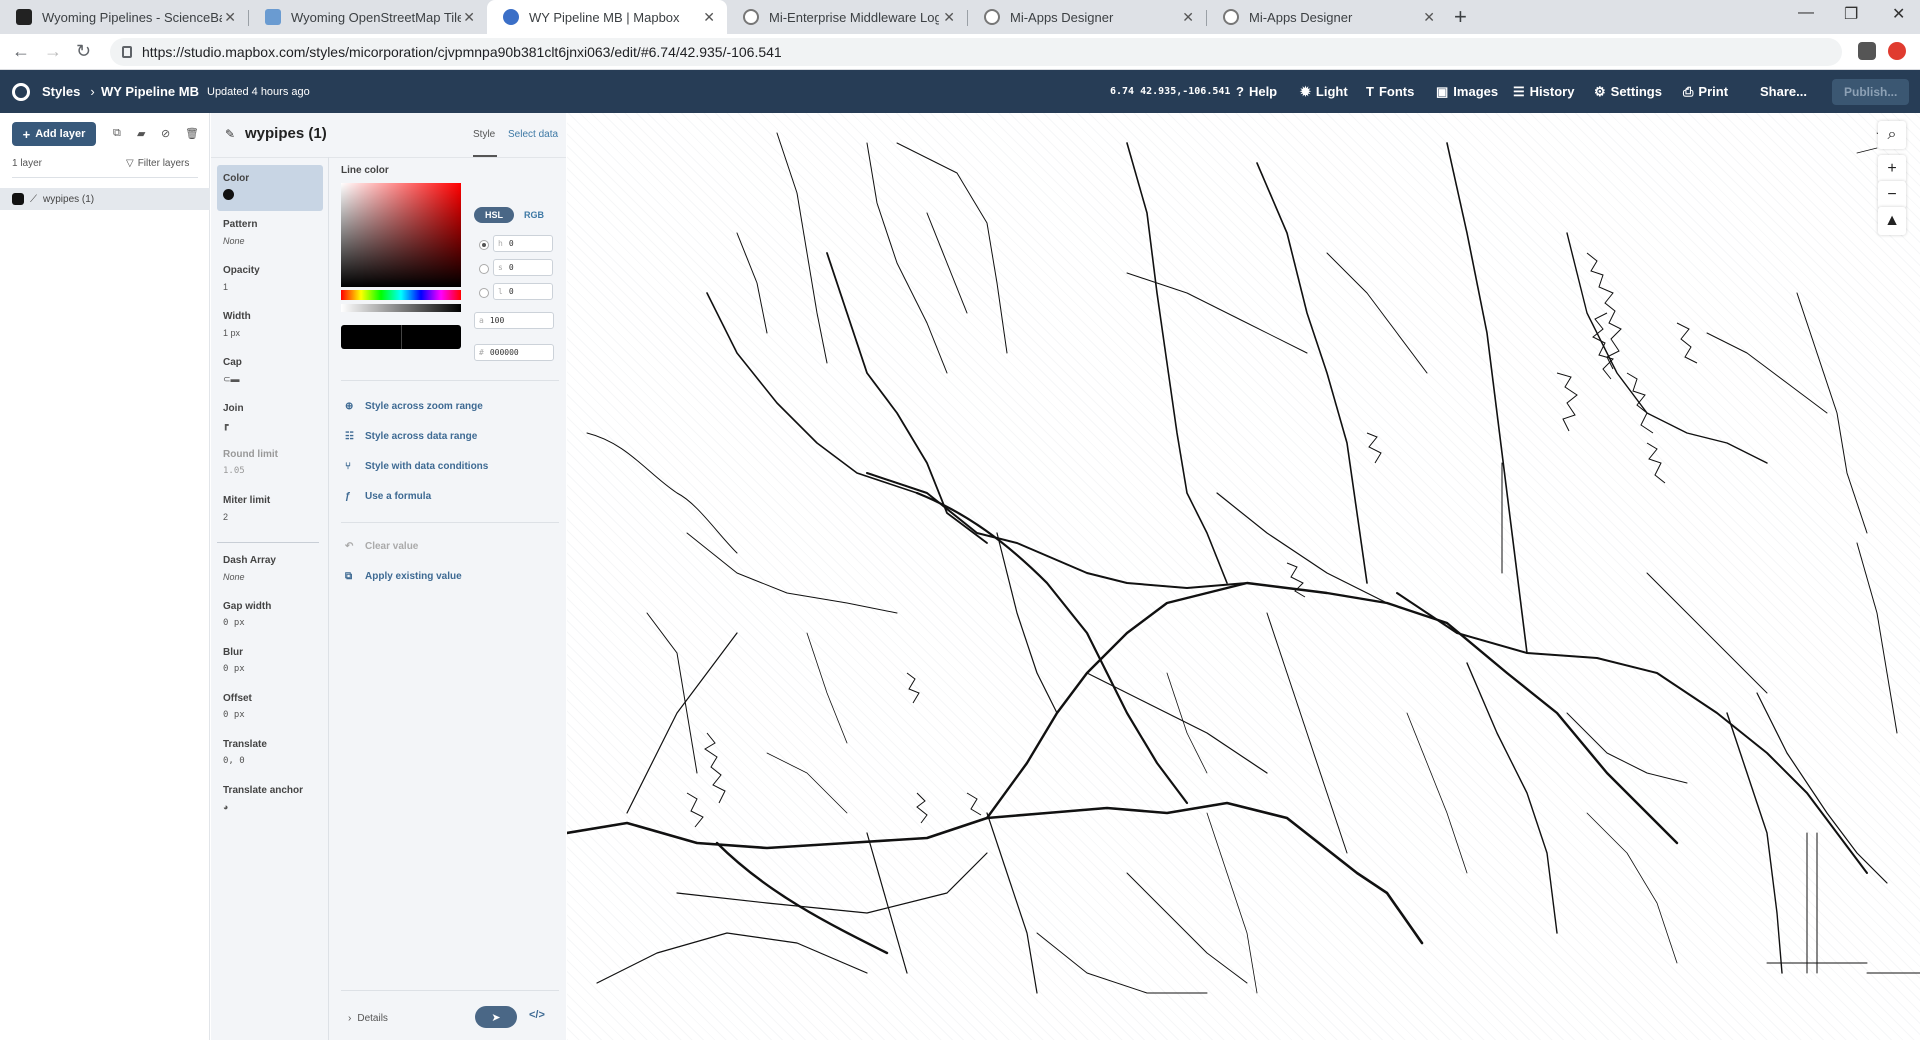  Describe the element at coordinates (270, 417) in the screenshot. I see `prop-join: Join ┏` at that location.